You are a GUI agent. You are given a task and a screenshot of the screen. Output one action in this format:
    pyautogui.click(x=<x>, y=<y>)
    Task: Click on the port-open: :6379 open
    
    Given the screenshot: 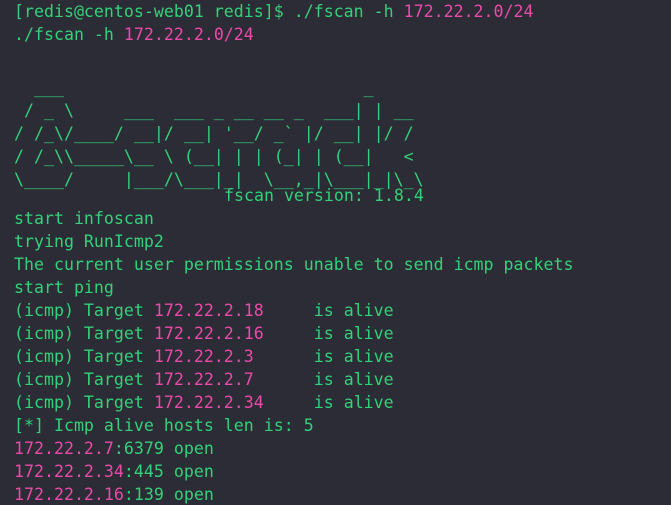 What is the action you would take?
    pyautogui.click(x=163, y=448)
    